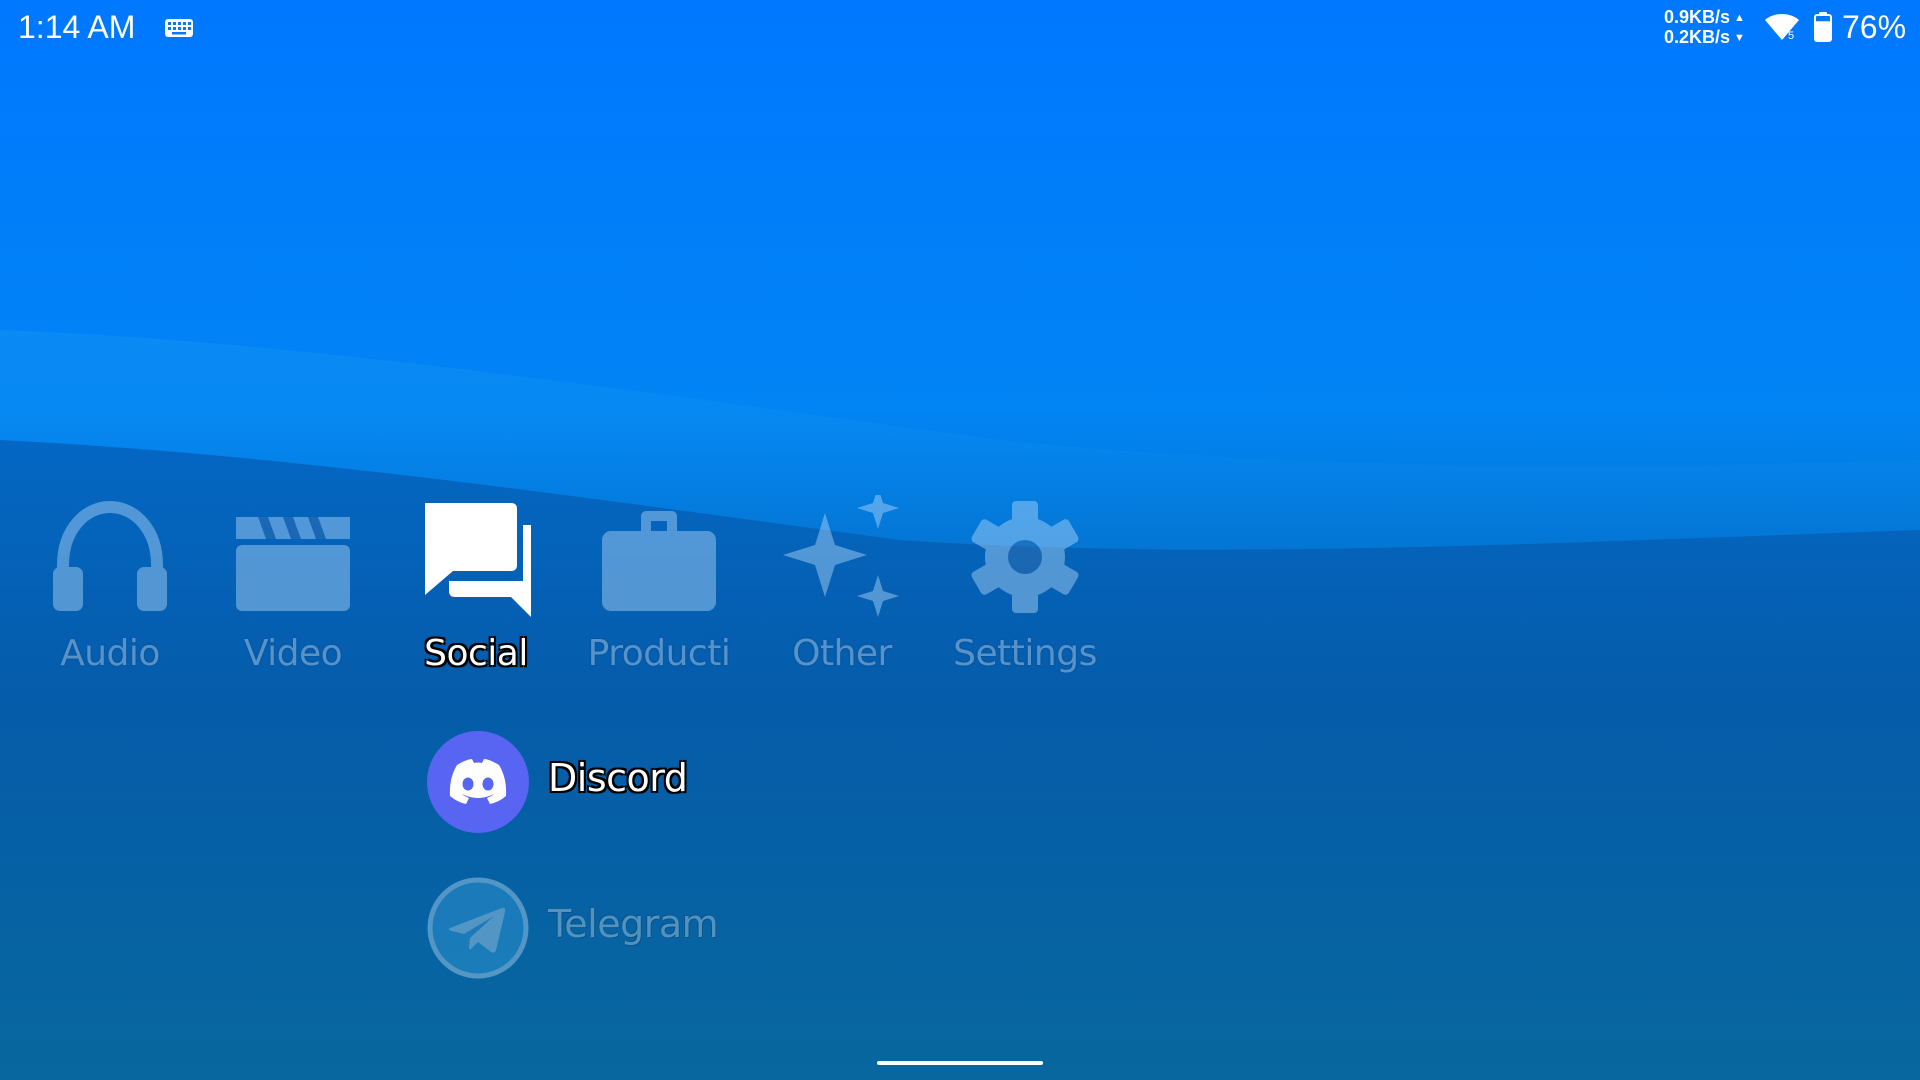 This screenshot has height=1080, width=1920. I want to click on gear-icon, so click(1025, 557).